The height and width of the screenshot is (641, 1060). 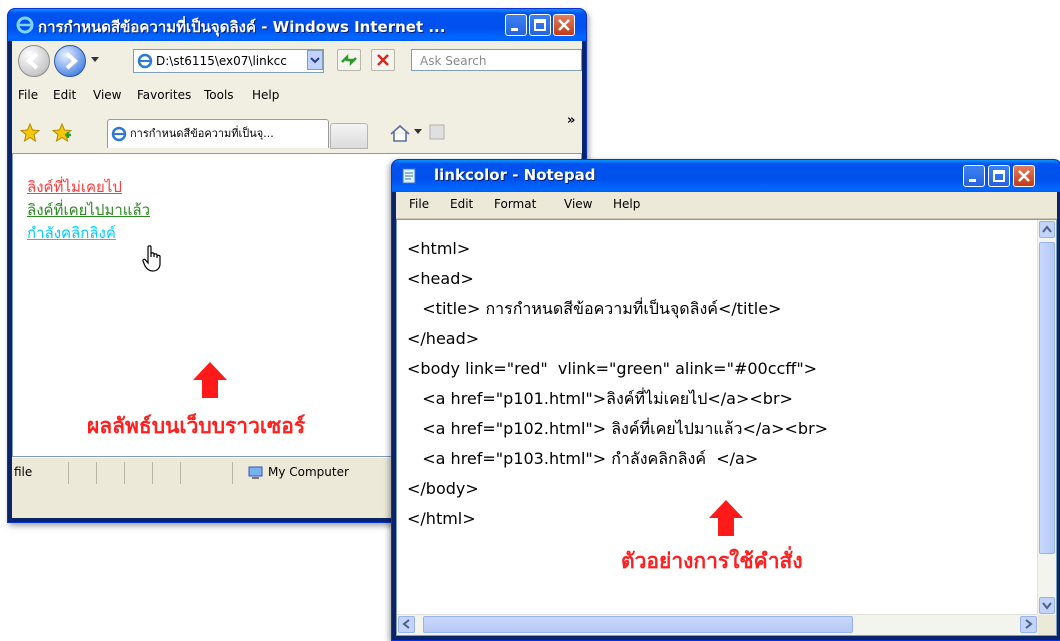 What do you see at coordinates (461, 204) in the screenshot?
I see `np-menu-edit: Edit` at bounding box center [461, 204].